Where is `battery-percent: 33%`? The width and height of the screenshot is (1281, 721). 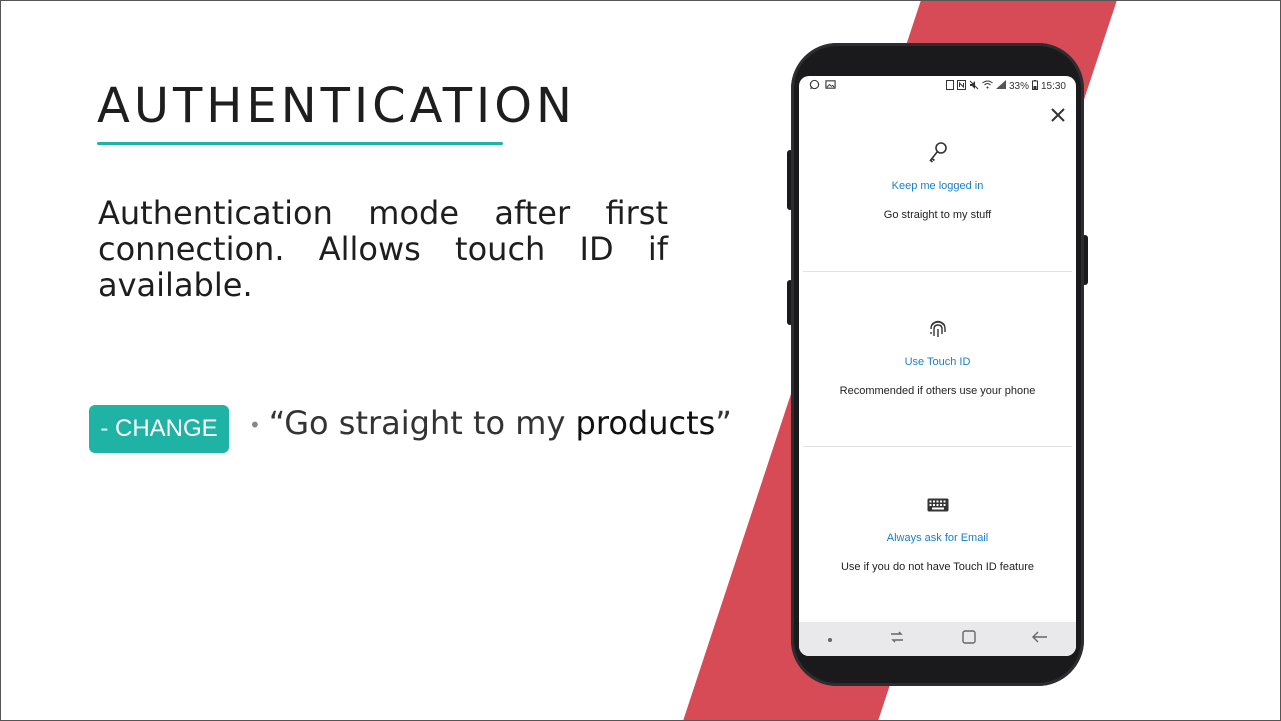
battery-percent: 33% is located at coordinates (1018, 86).